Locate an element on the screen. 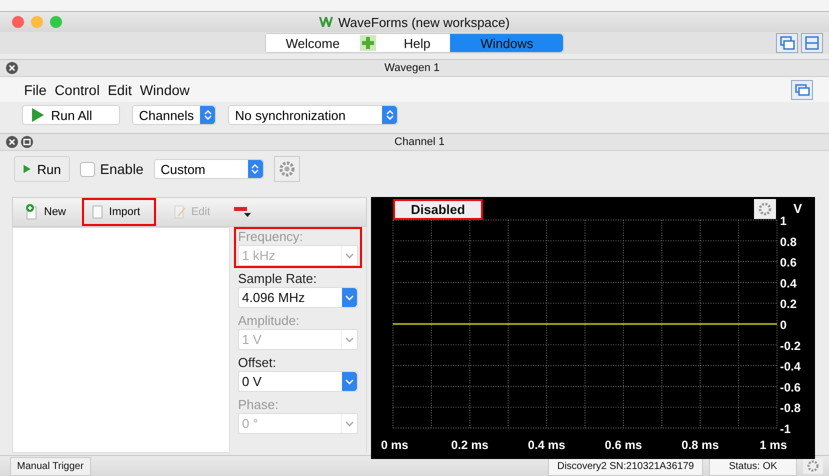 Image resolution: width=829 pixels, height=476 pixels. tab: Windows is located at coordinates (507, 43).